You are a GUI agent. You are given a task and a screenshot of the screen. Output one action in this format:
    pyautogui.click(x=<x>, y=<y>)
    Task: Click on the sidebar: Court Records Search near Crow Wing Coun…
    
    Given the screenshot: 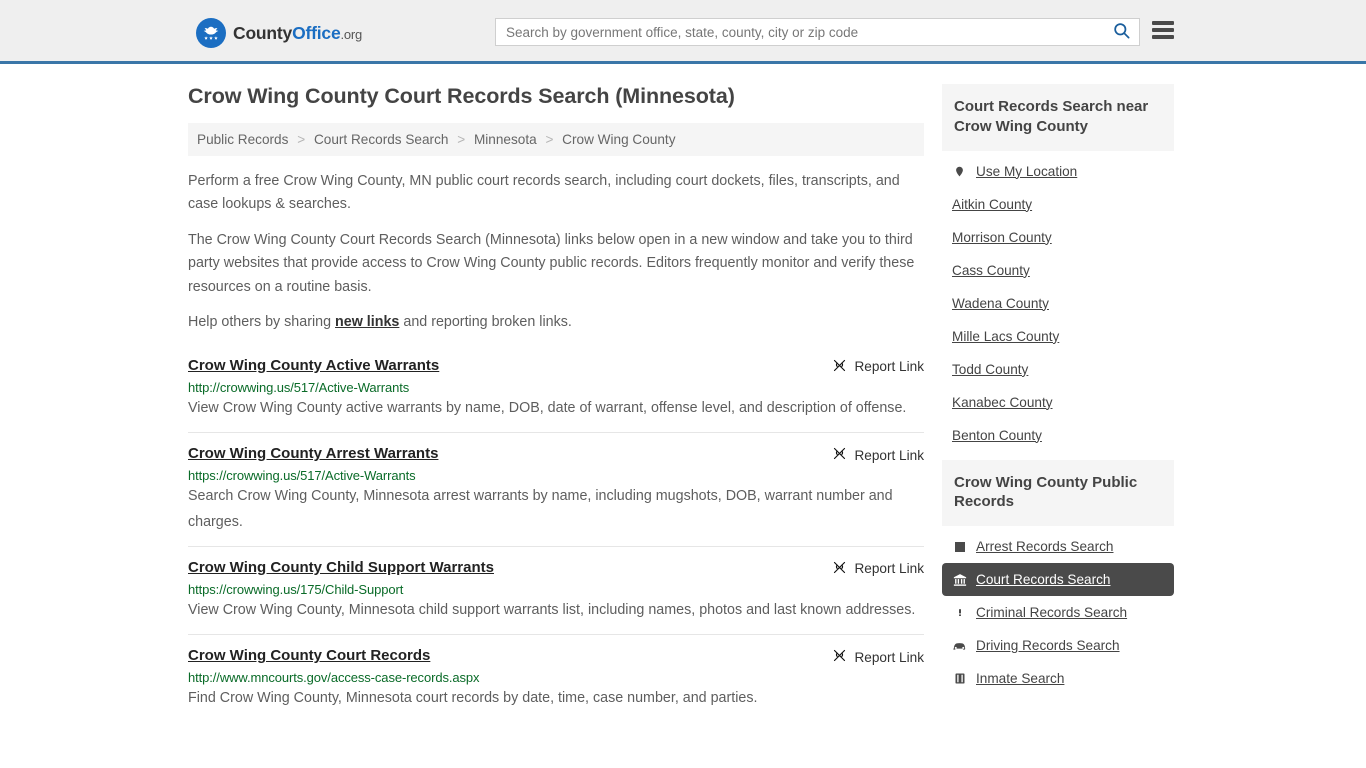 What is the action you would take?
    pyautogui.click(x=1058, y=393)
    